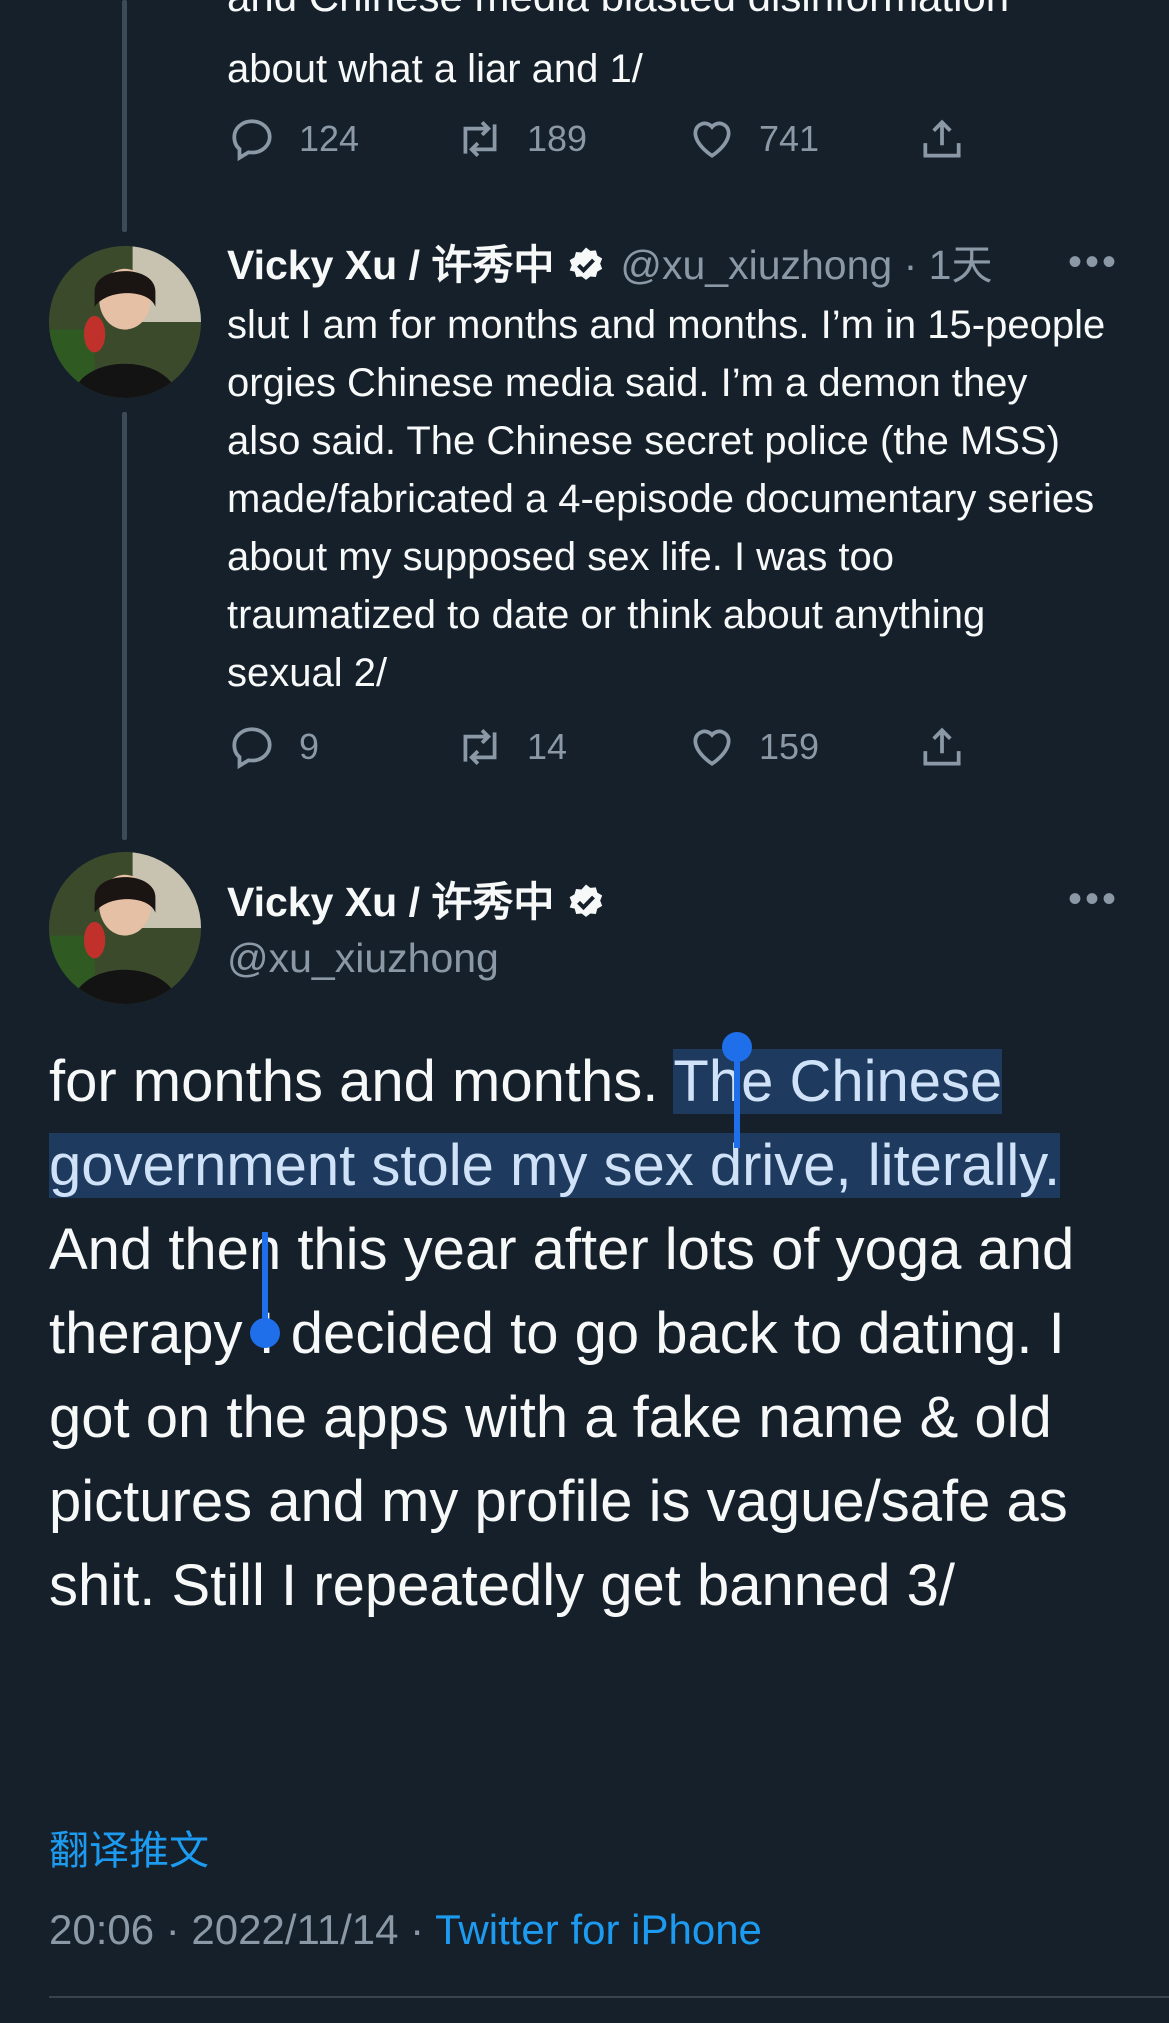  Describe the element at coordinates (789, 746) in the screenshot. I see `like-count: 159` at that location.